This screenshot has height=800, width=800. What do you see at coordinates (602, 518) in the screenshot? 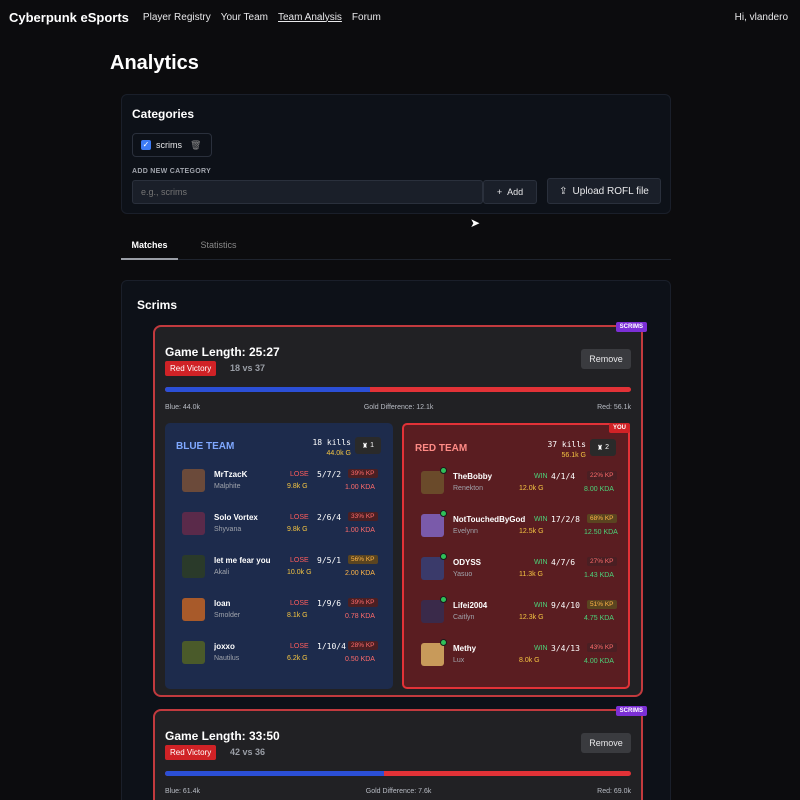
I see `kill-participation-badge: 68% KP` at bounding box center [602, 518].